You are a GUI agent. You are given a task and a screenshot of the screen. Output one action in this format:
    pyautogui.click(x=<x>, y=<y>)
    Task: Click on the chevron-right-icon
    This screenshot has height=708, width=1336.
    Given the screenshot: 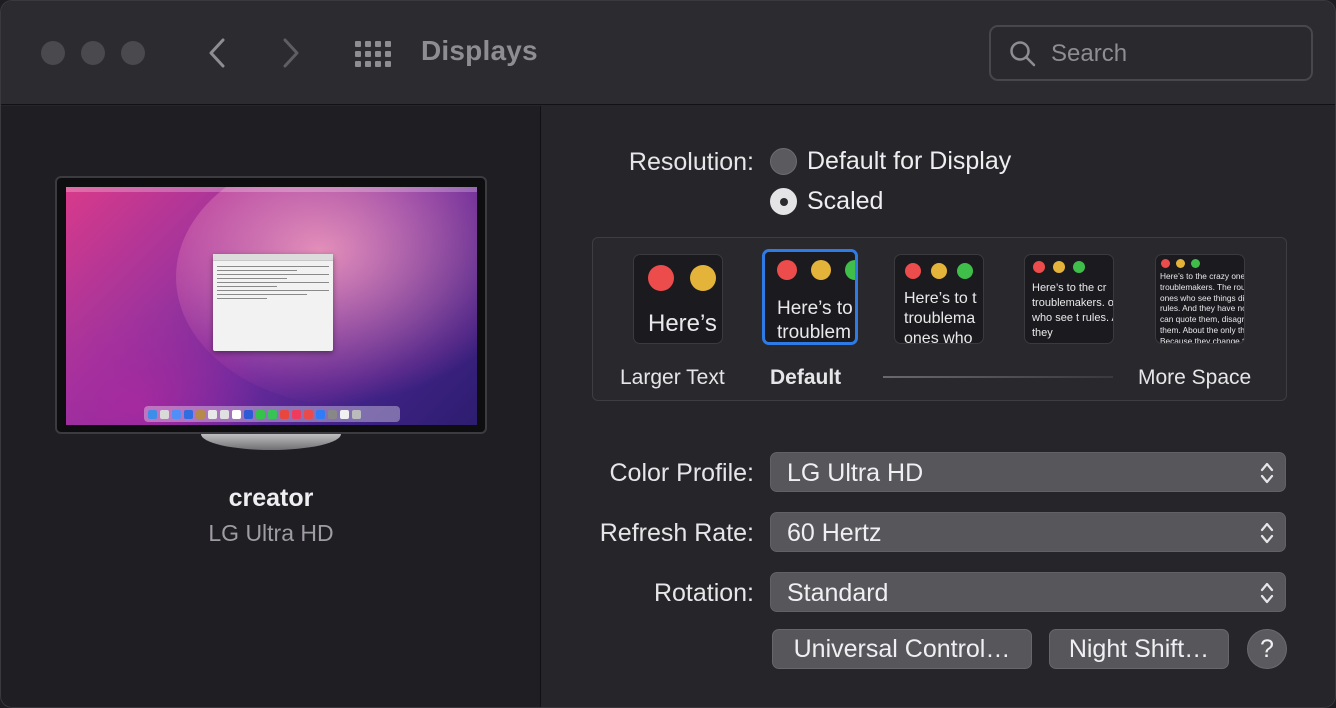 What is the action you would take?
    pyautogui.click(x=291, y=53)
    